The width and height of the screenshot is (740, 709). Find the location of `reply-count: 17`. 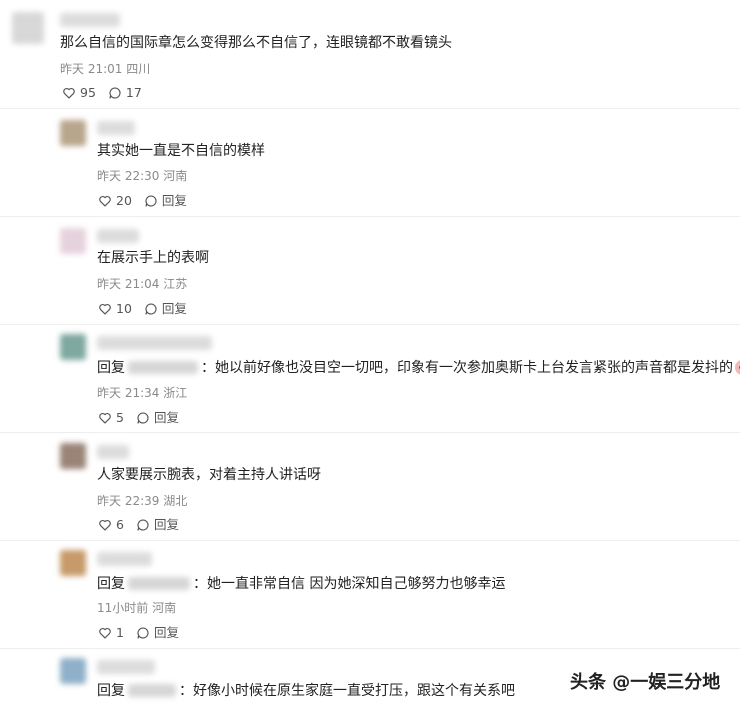

reply-count: 17 is located at coordinates (133, 92).